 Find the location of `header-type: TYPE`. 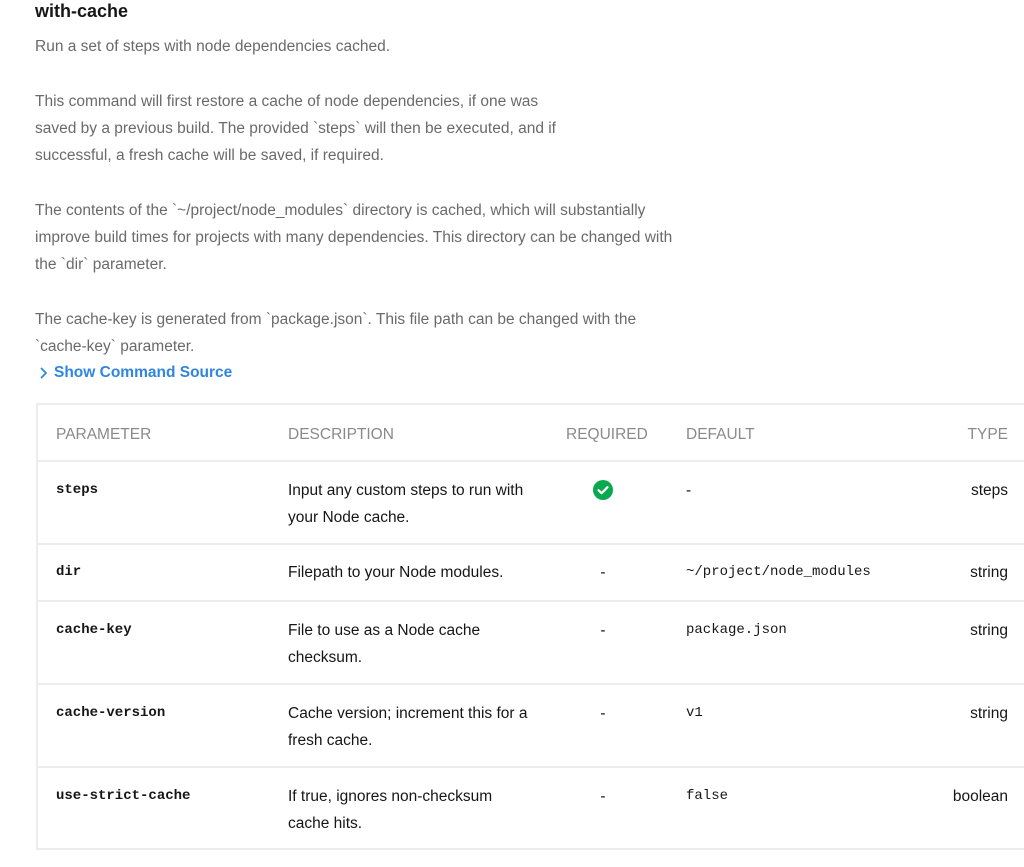

header-type: TYPE is located at coordinates (987, 434).